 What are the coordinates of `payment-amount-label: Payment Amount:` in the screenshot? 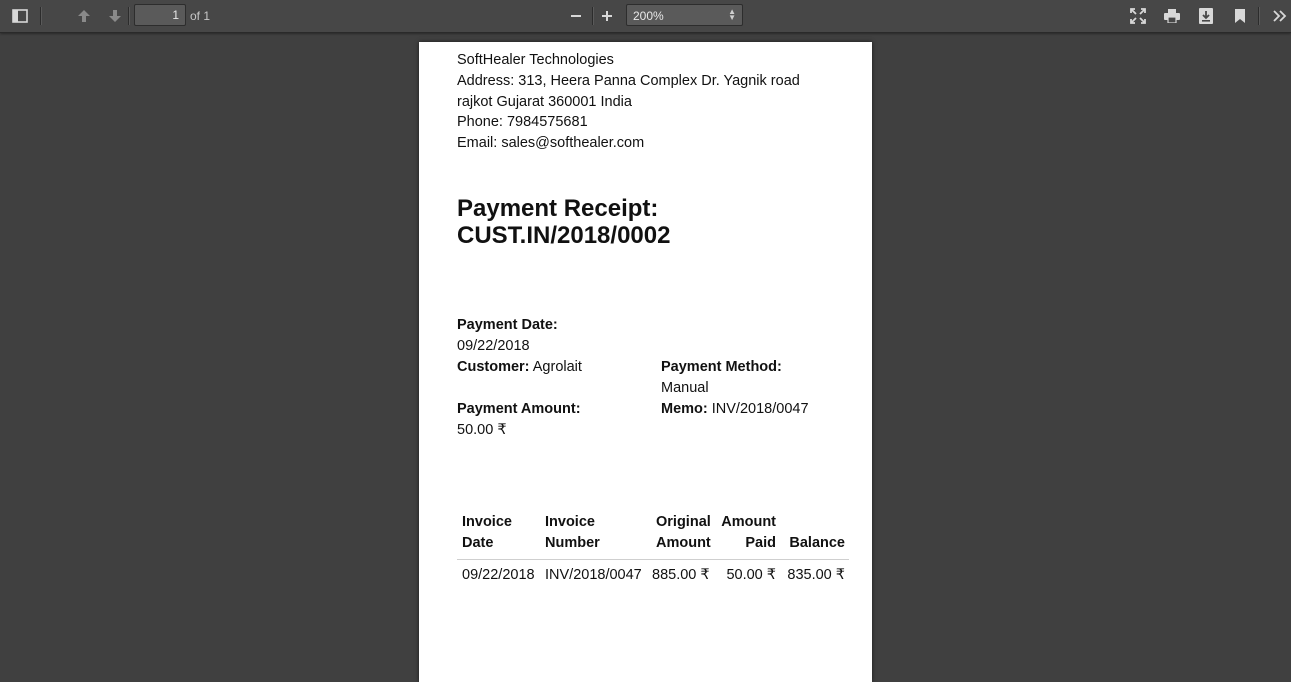 It's located at (519, 409).